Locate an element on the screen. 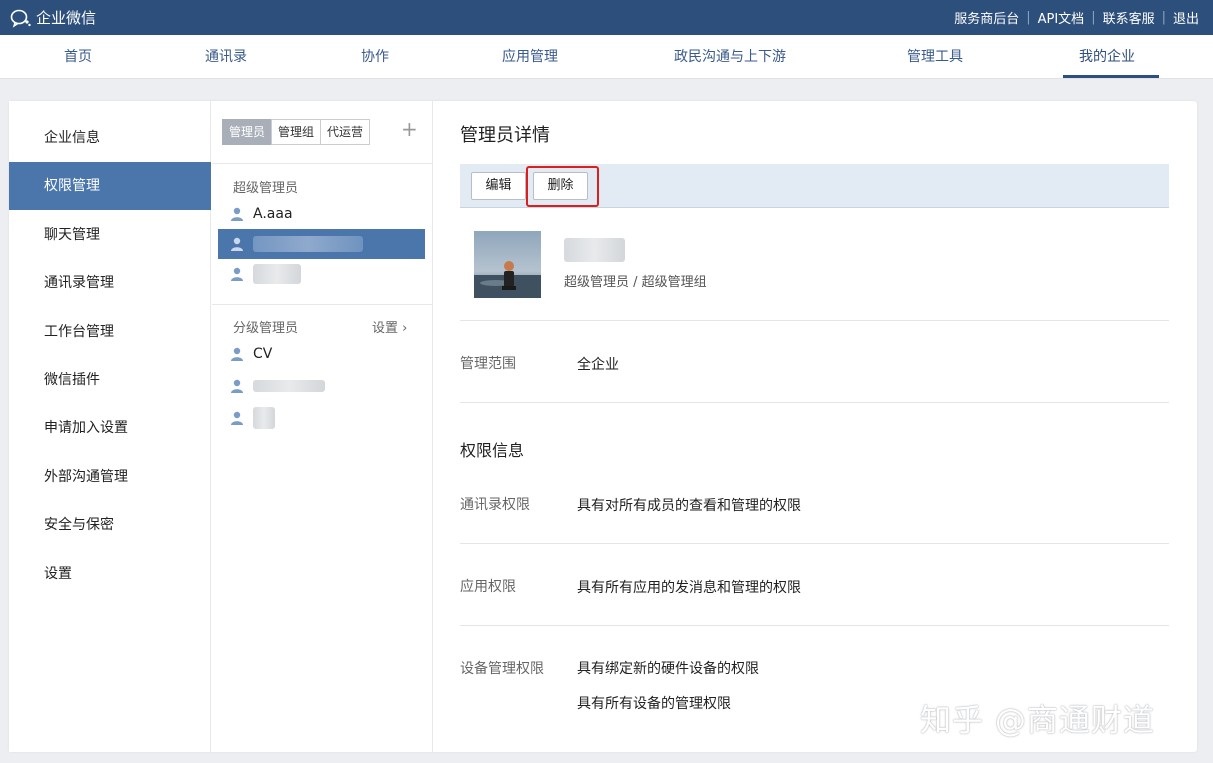  app-permission-label: 应用权限 is located at coordinates (488, 587).